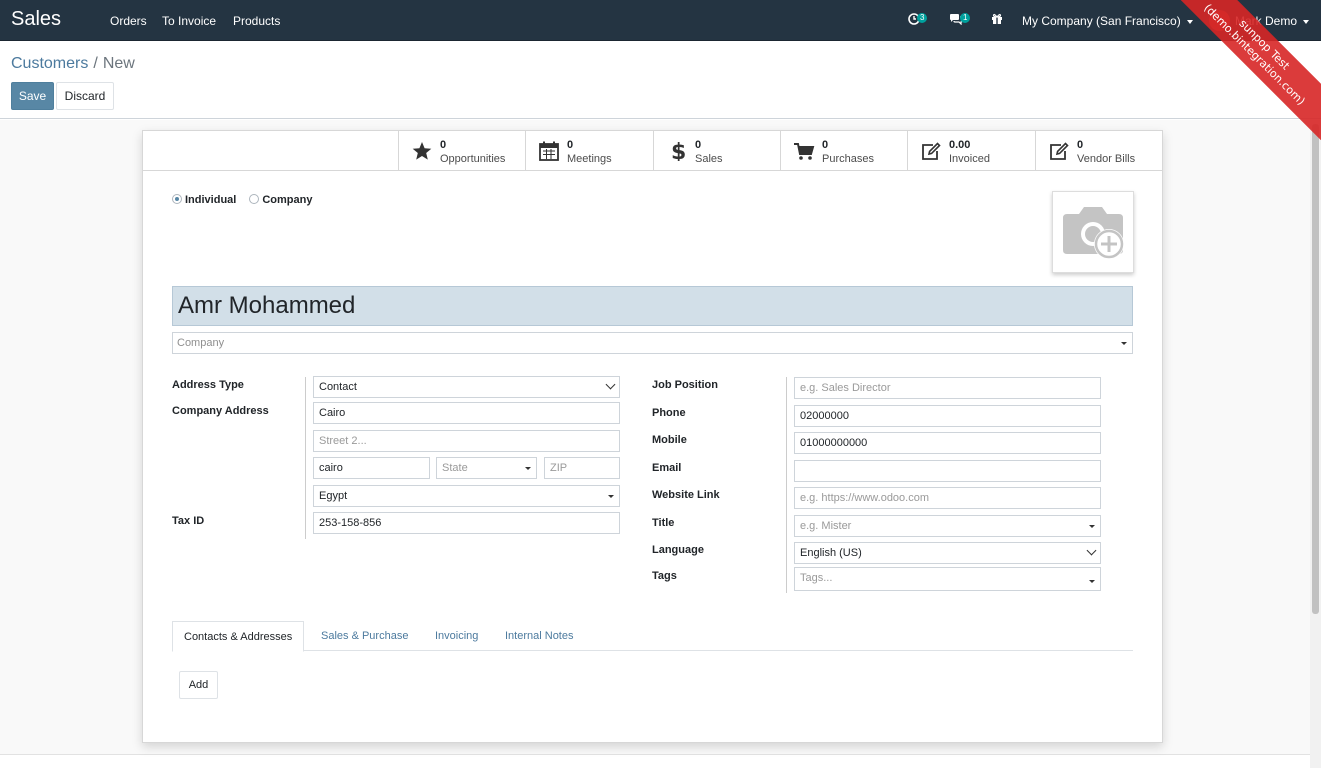  Describe the element at coordinates (652, 306) in the screenshot. I see `contact-name-input: Amr Mohammed` at that location.